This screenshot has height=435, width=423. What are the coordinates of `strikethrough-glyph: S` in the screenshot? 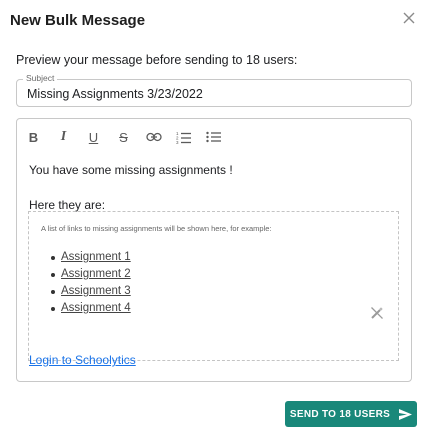 It's located at (123, 137).